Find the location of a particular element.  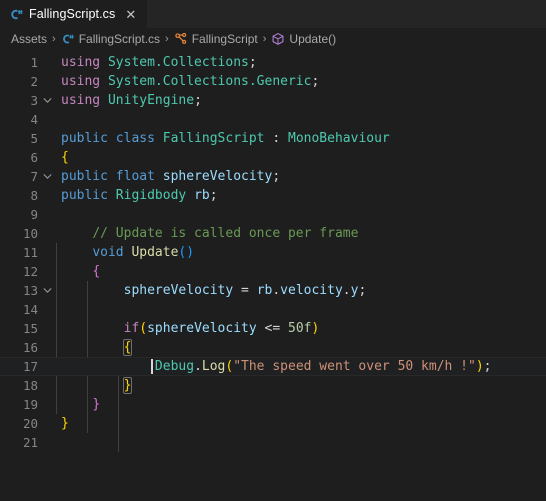

token-keyword: float is located at coordinates (135, 176).